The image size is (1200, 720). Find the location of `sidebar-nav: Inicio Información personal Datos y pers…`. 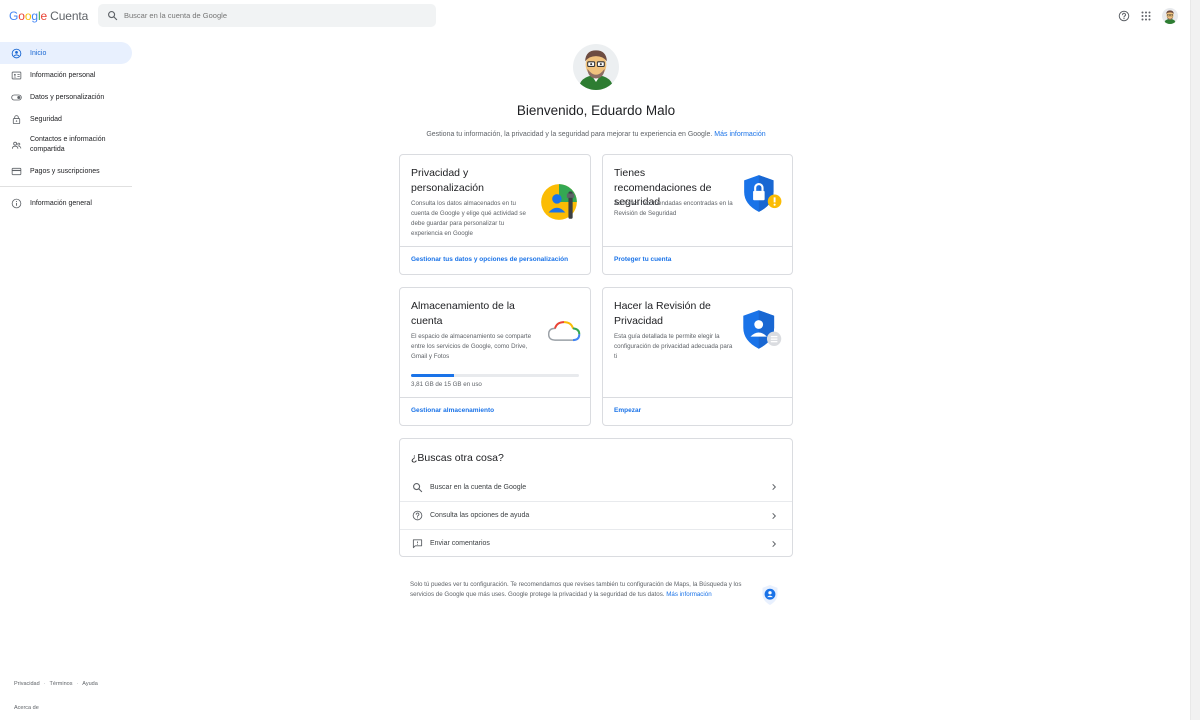

sidebar-nav: Inicio Información personal Datos y pers… is located at coordinates (66, 128).